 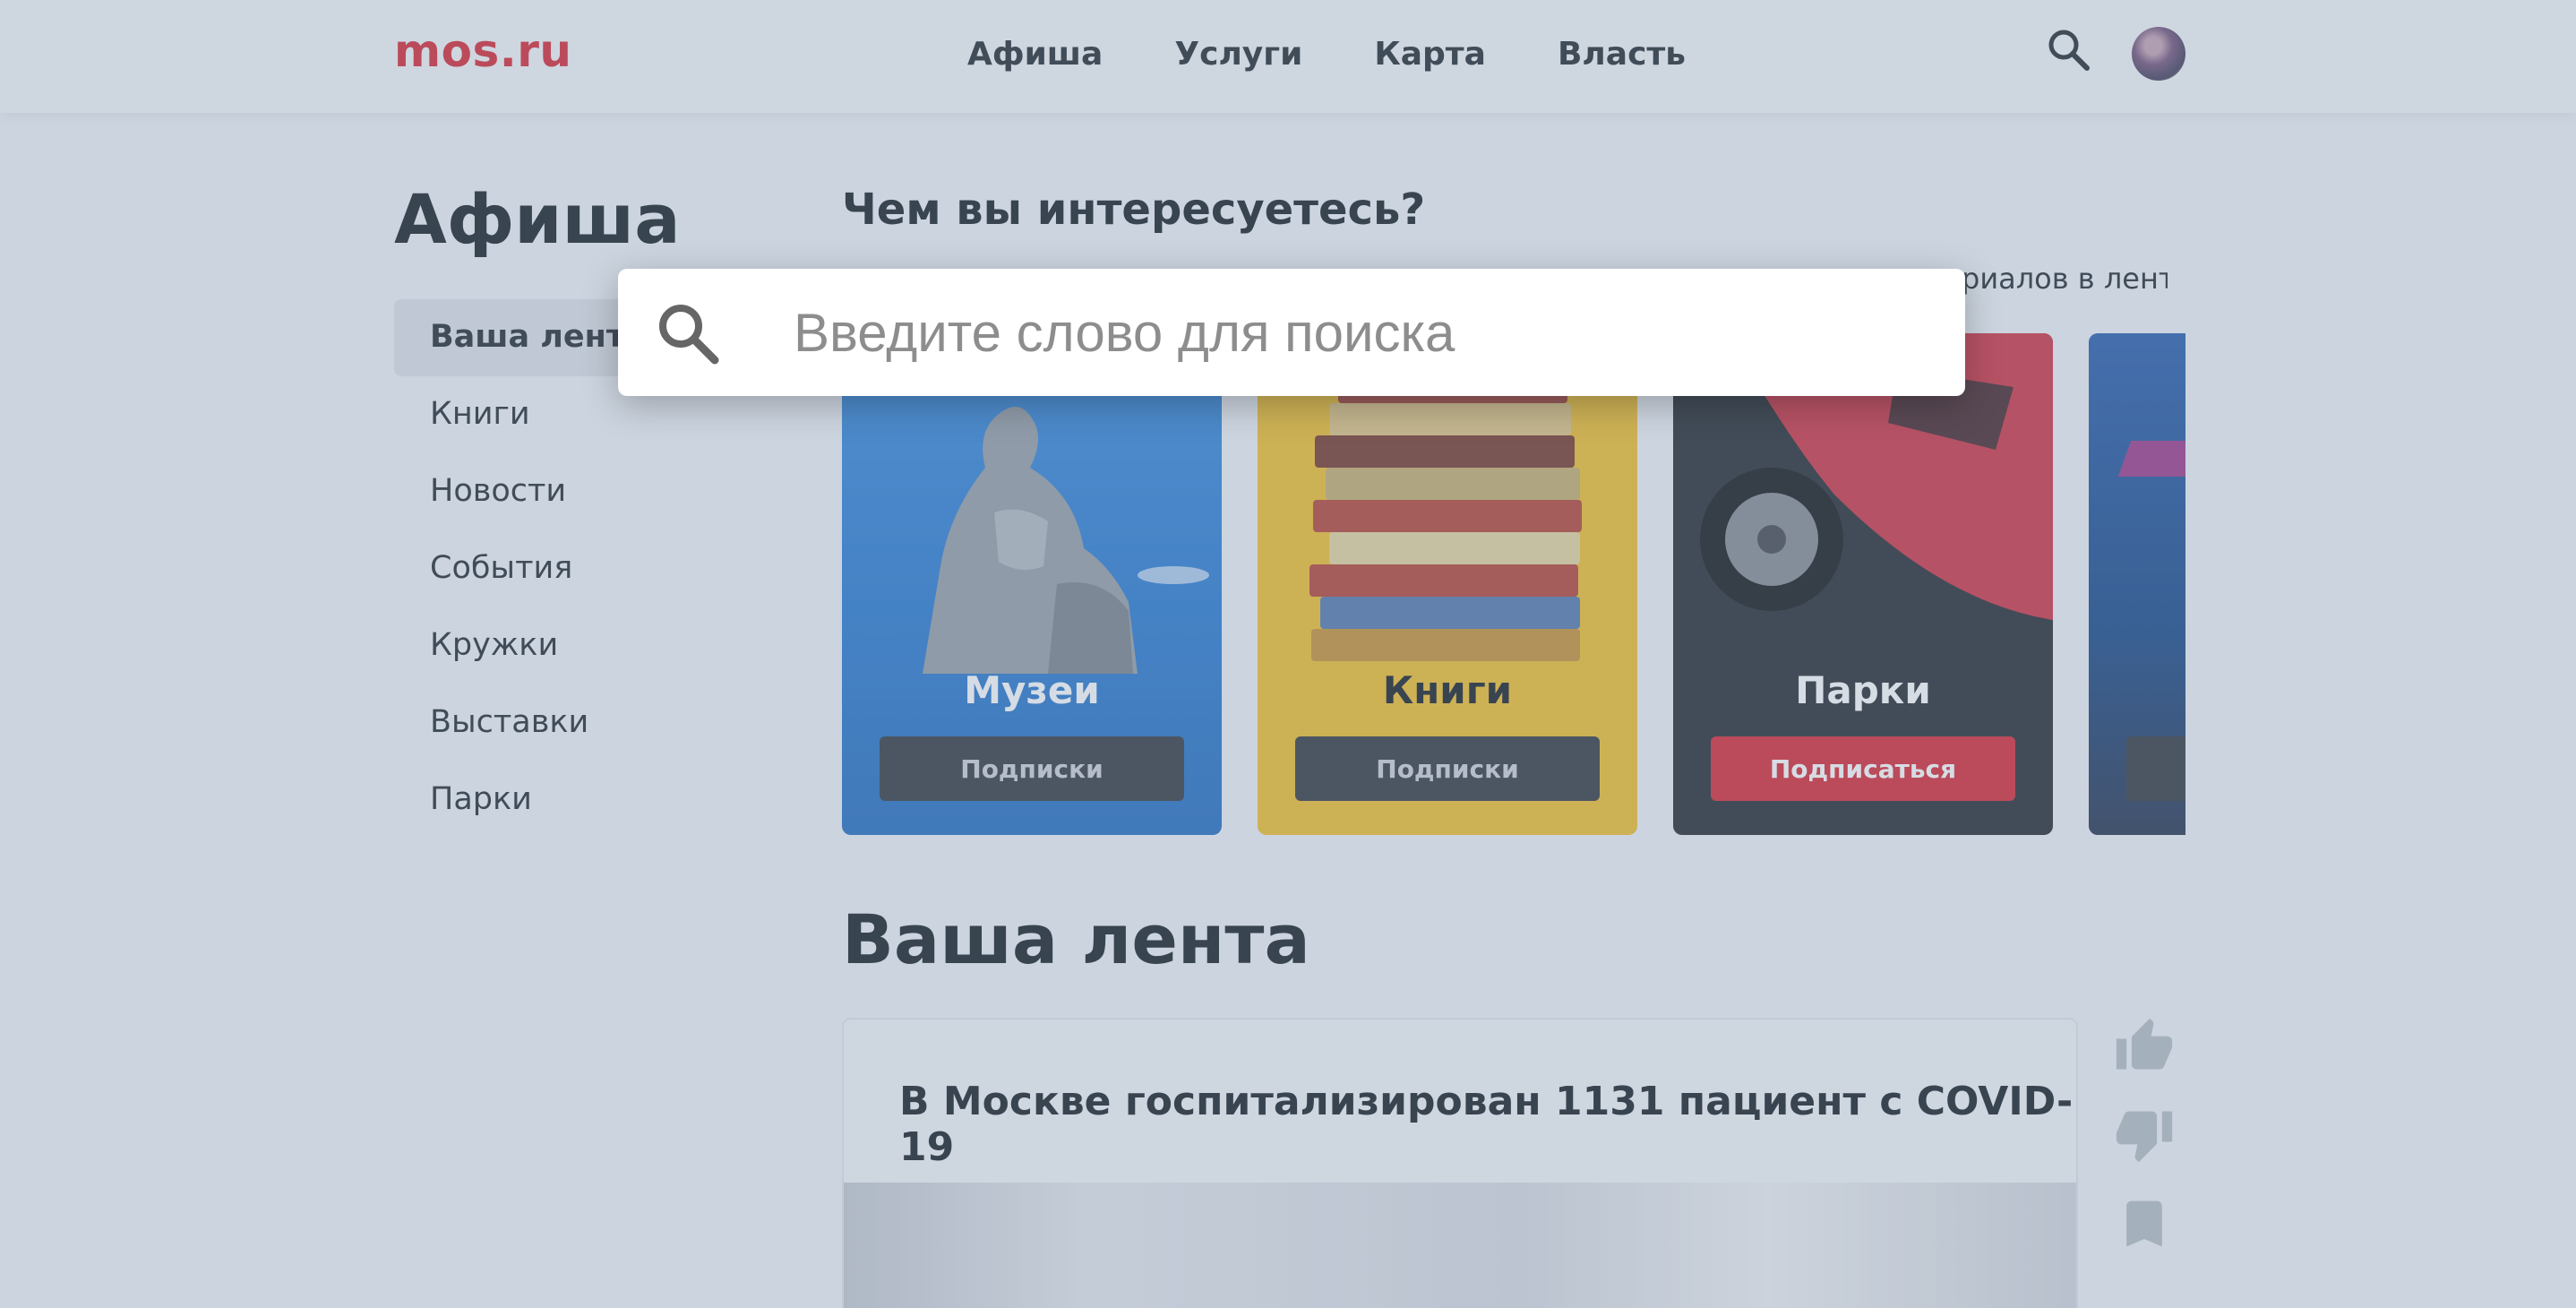 I want to click on search-dialog, so click(x=1291, y=332).